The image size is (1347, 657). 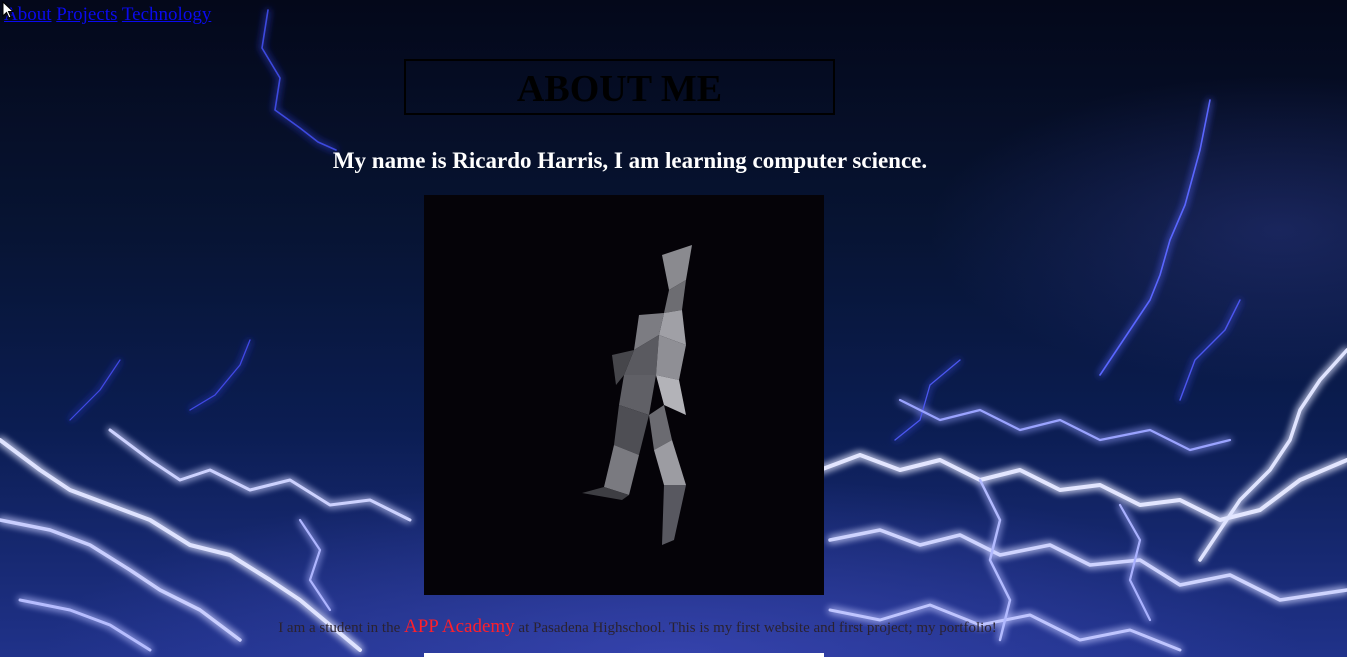 What do you see at coordinates (637, 395) in the screenshot?
I see `low-poly-figure-icon` at bounding box center [637, 395].